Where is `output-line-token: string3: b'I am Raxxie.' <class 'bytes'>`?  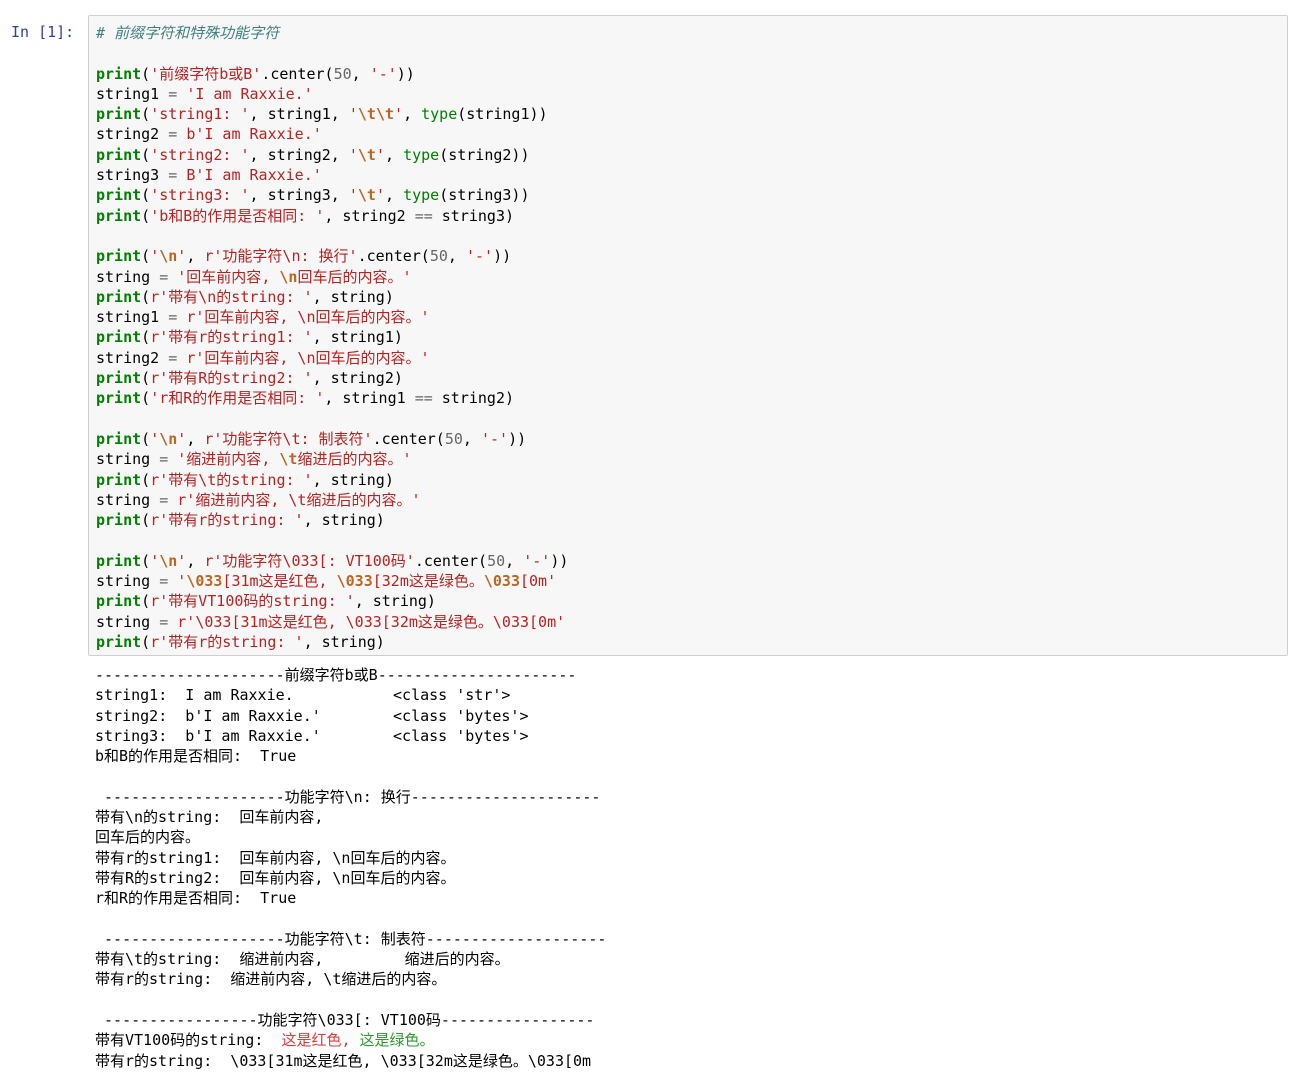
output-line-token: string3: b'I am Raxxie.' <class 'bytes'> is located at coordinates (312, 735).